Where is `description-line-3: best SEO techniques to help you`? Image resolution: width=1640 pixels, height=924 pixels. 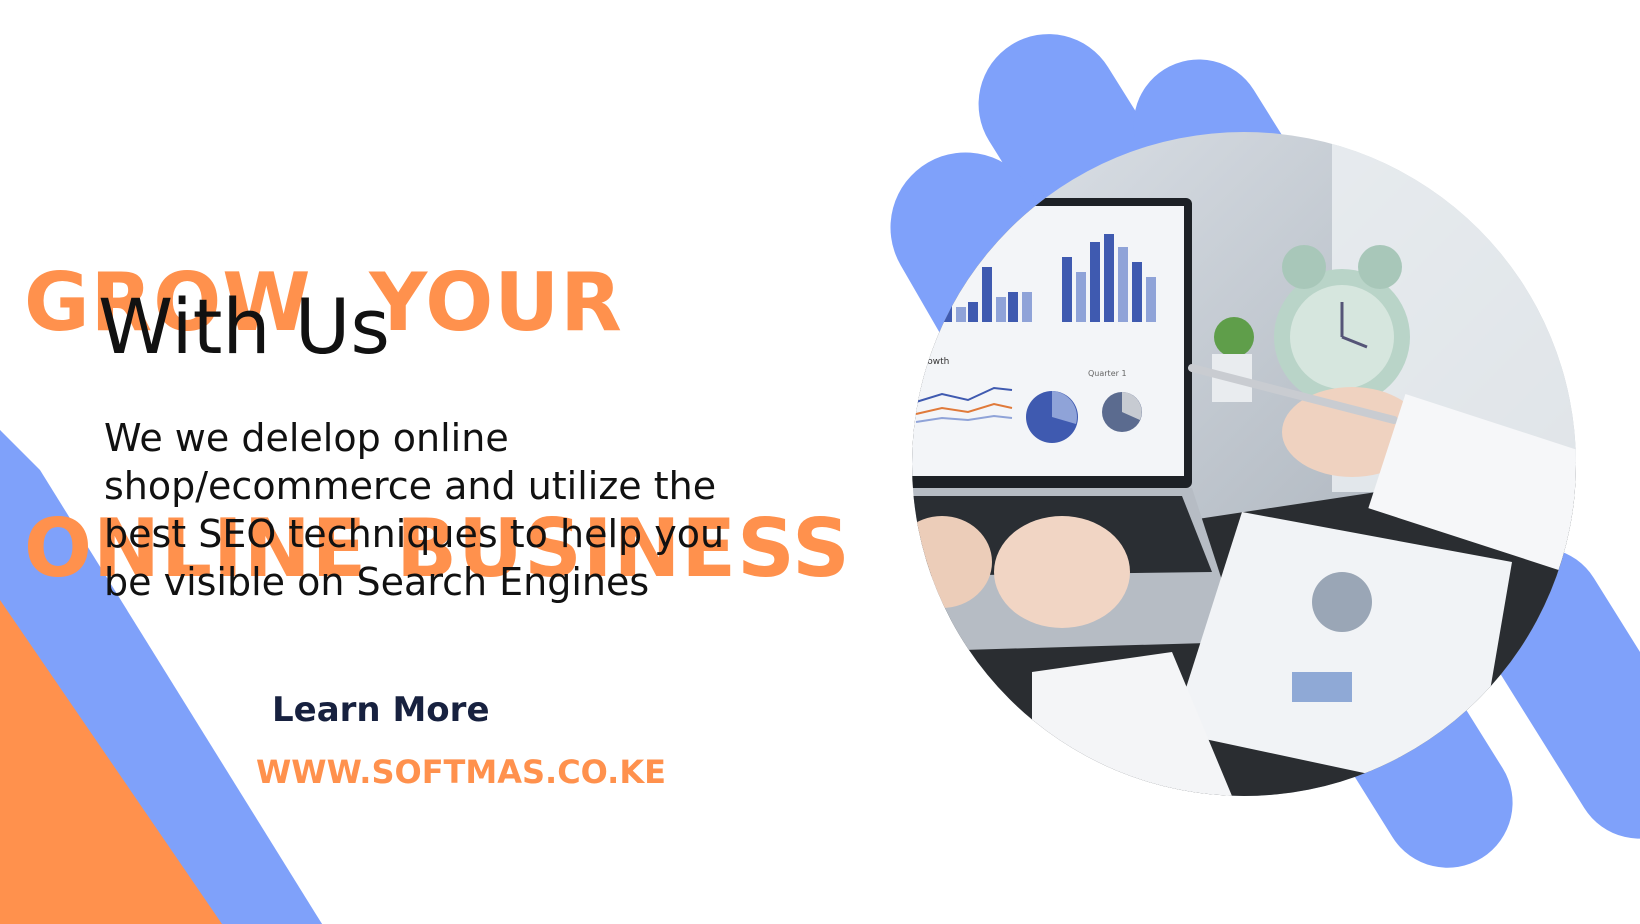
description-line-3: best SEO techniques to help you is located at coordinates (414, 534).